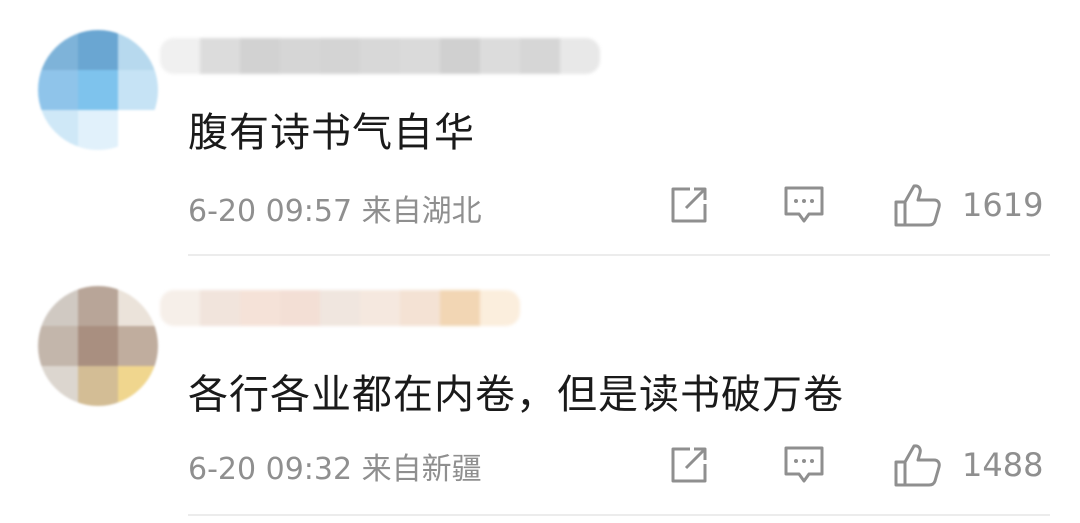 The image size is (1080, 523). What do you see at coordinates (516, 395) in the screenshot?
I see `comment-text: 各行各业都在内卷，但是读书破万卷` at bounding box center [516, 395].